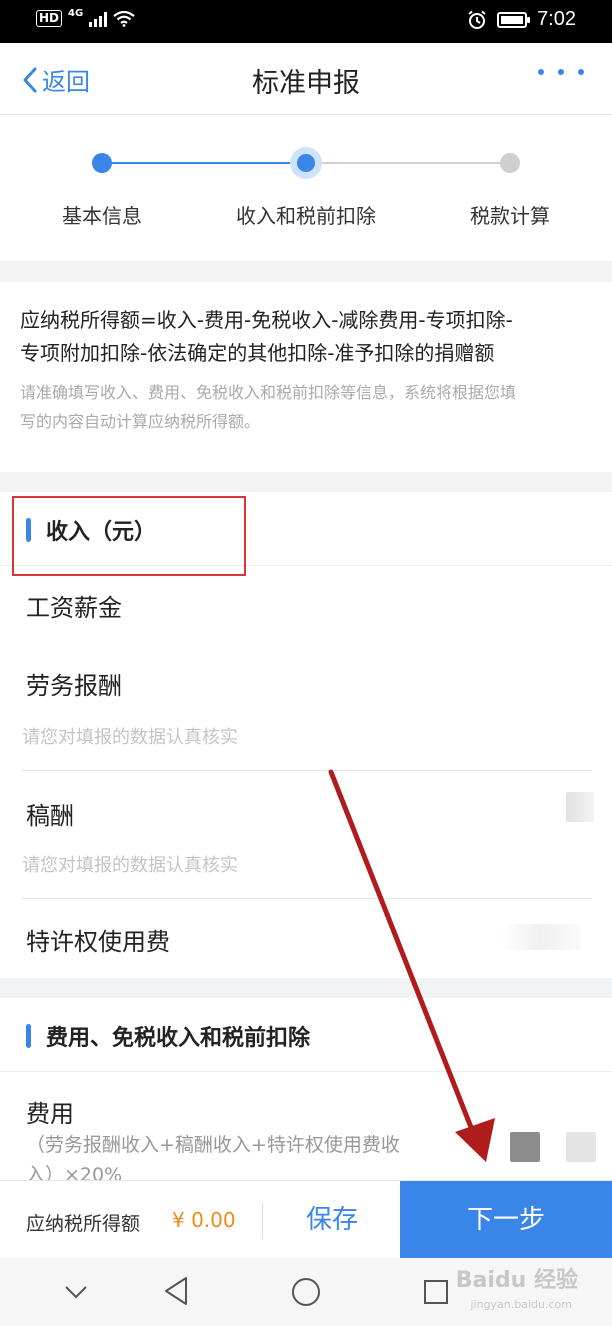 Image resolution: width=612 pixels, height=1326 pixels. What do you see at coordinates (50, 1111) in the screenshot?
I see `deduction-row-expense: 费用` at bounding box center [50, 1111].